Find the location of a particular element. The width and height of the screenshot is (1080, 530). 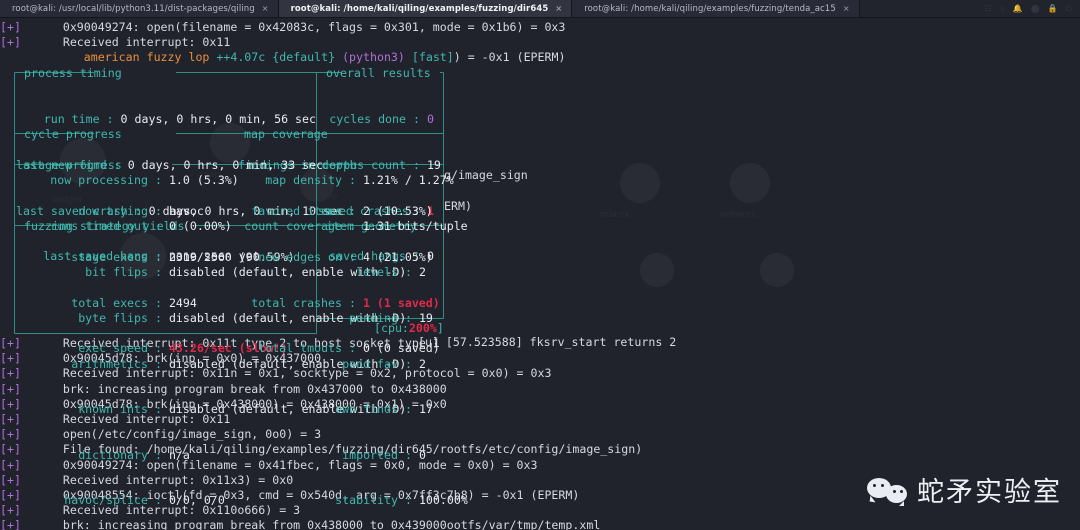

lock-icon: 🔒 is located at coordinates (1053, 8).